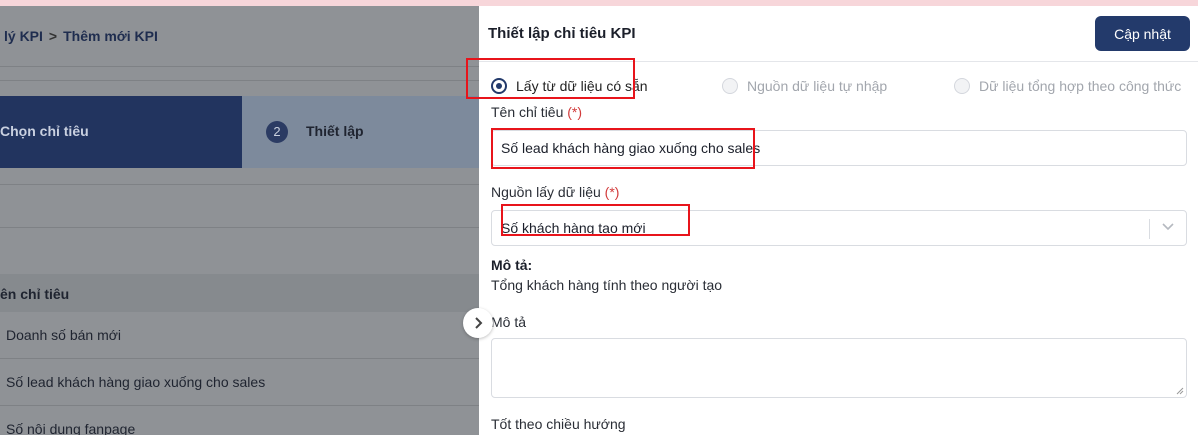  I want to click on step-label: Chọn chỉ tiêu, so click(44, 131).